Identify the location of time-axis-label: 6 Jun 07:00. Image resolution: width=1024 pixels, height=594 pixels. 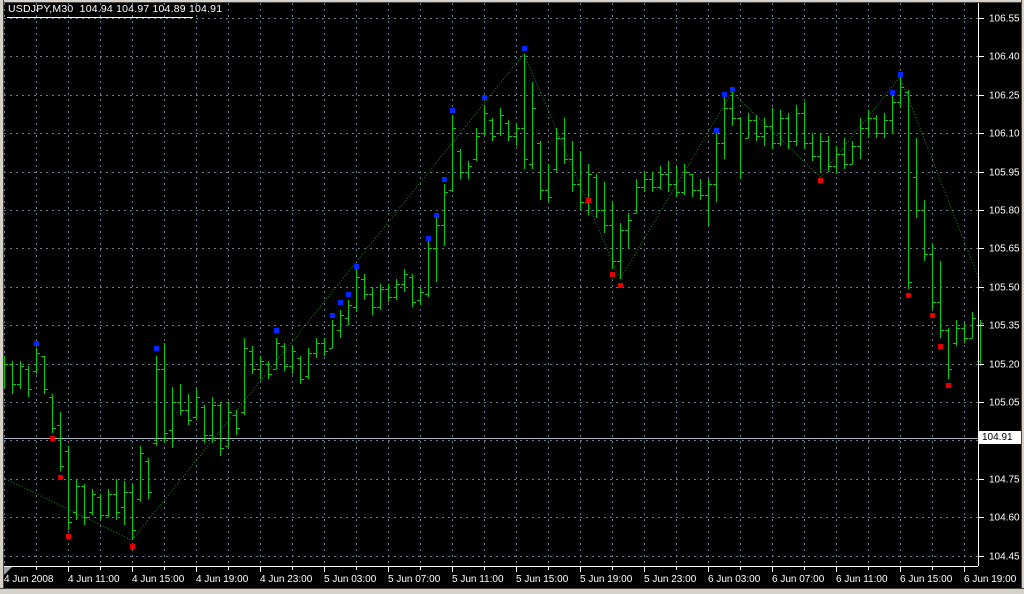
(798, 579).